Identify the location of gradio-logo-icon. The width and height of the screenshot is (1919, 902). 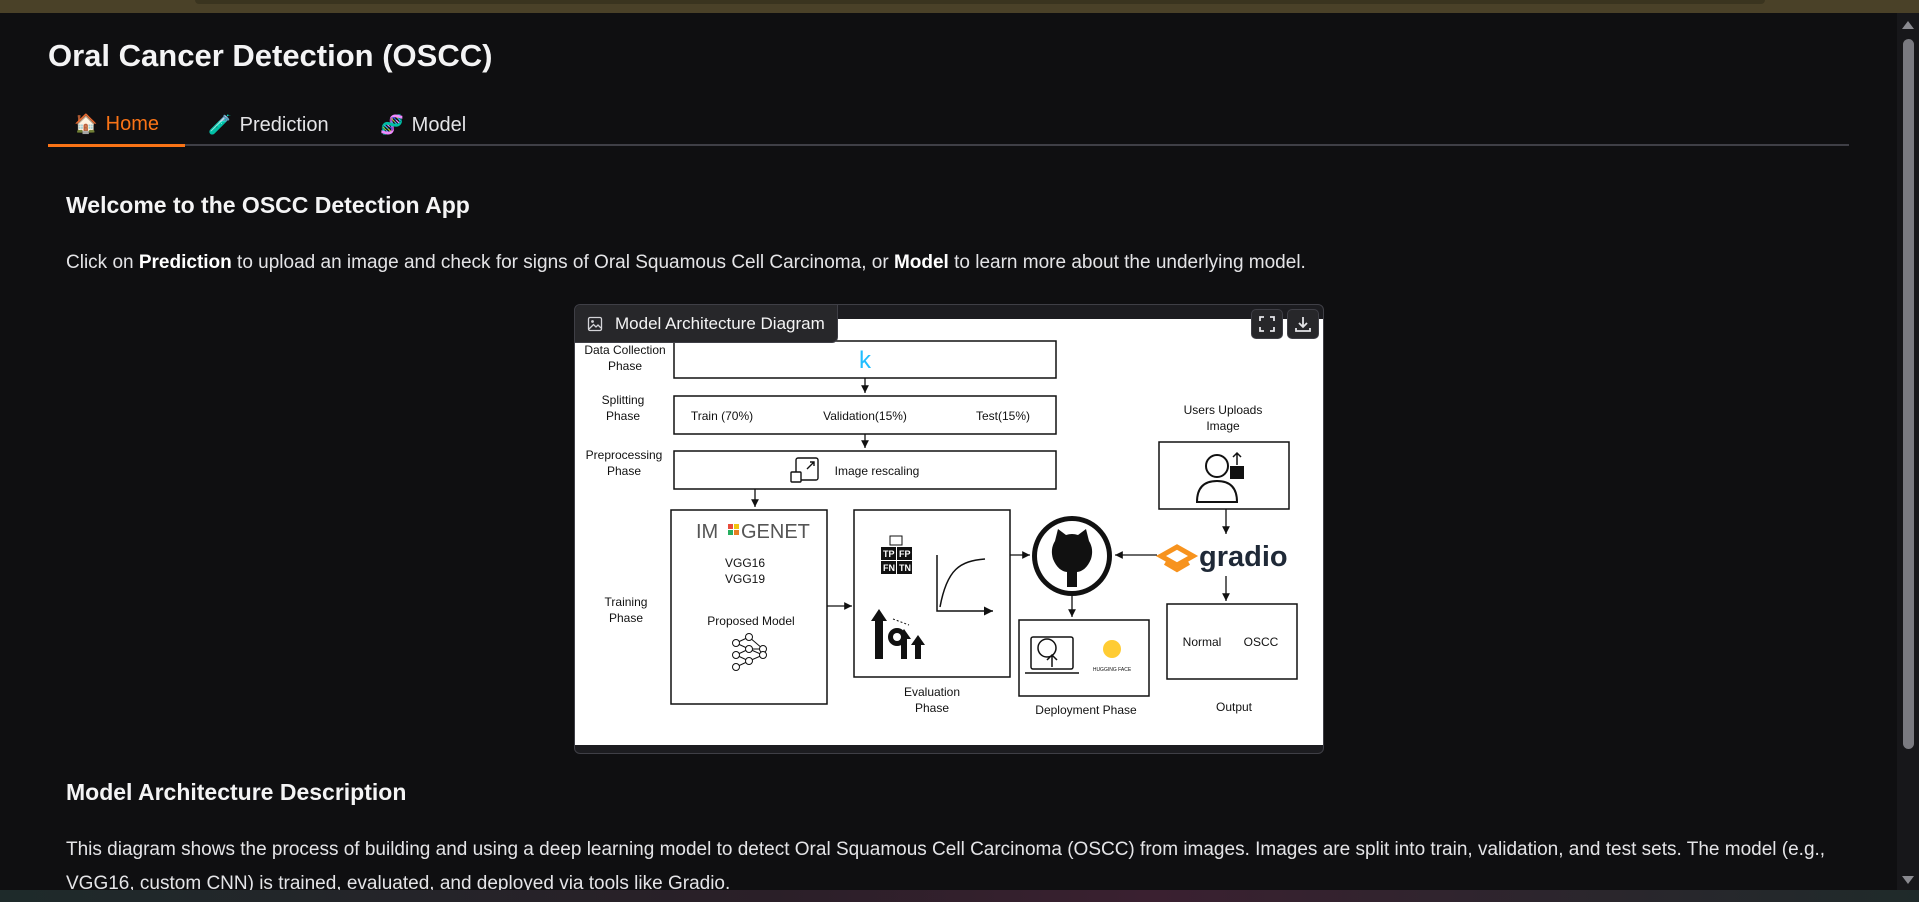
(1177, 558).